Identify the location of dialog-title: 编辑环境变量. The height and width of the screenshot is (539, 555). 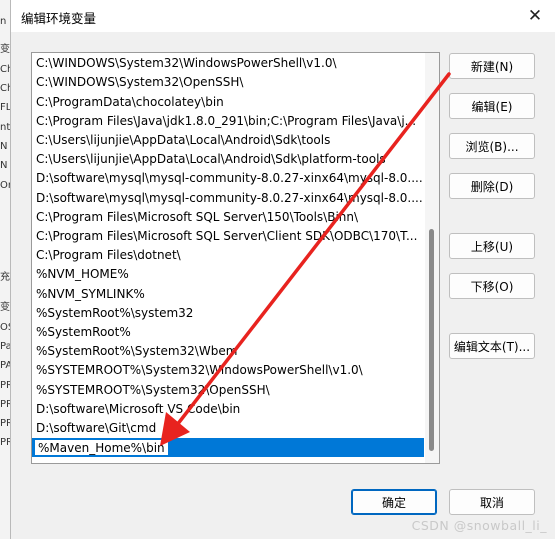
(59, 18).